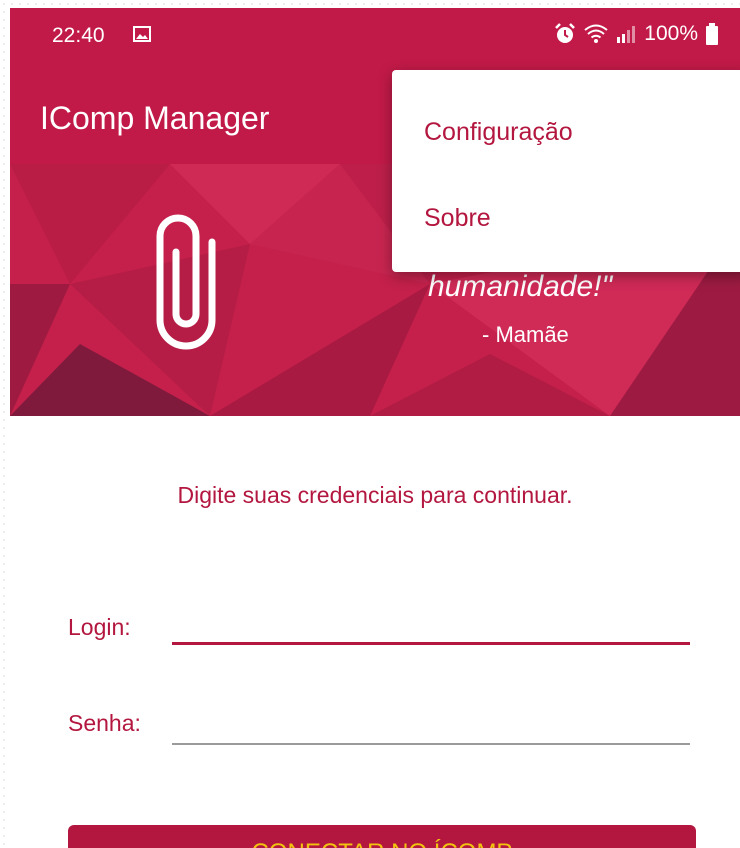  Describe the element at coordinates (626, 34) in the screenshot. I see `signal-icon` at that location.